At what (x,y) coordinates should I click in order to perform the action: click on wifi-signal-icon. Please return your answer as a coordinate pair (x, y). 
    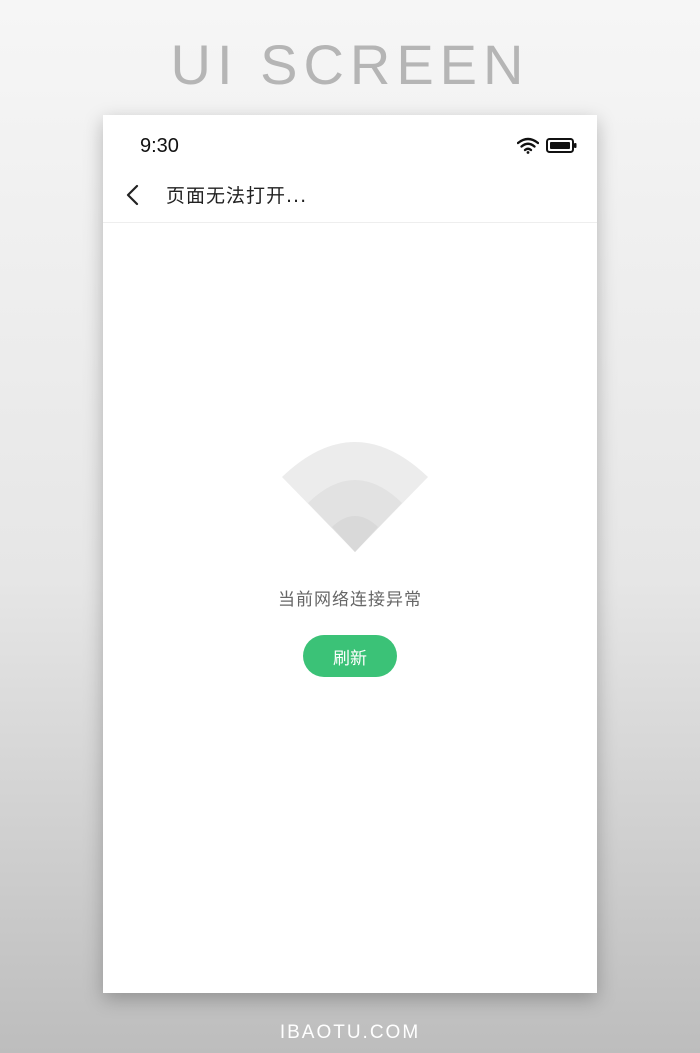
    Looking at the image, I should click on (355, 497).